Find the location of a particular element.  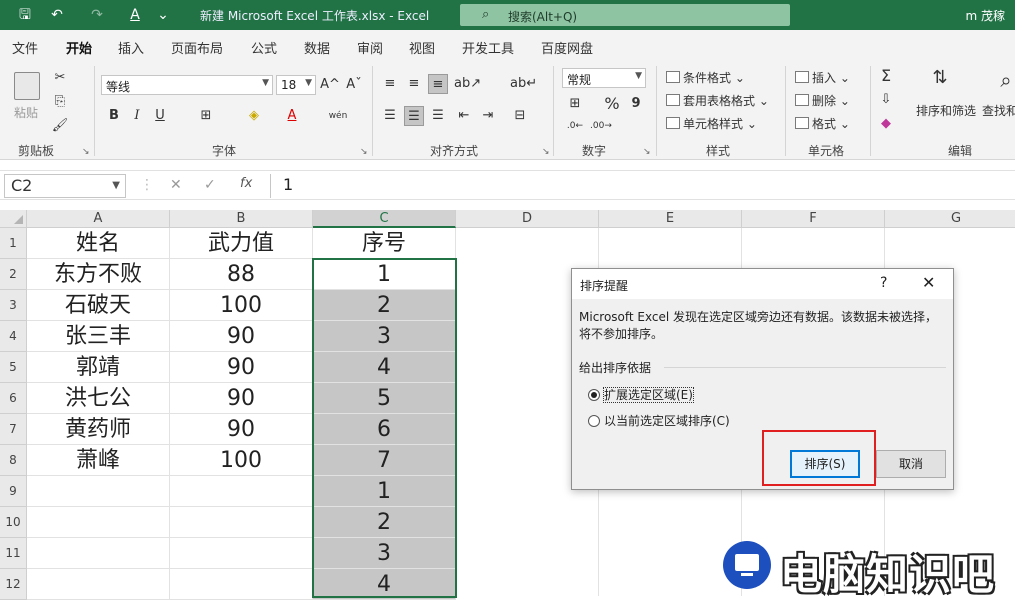

bold-button: B is located at coordinates (114, 116).